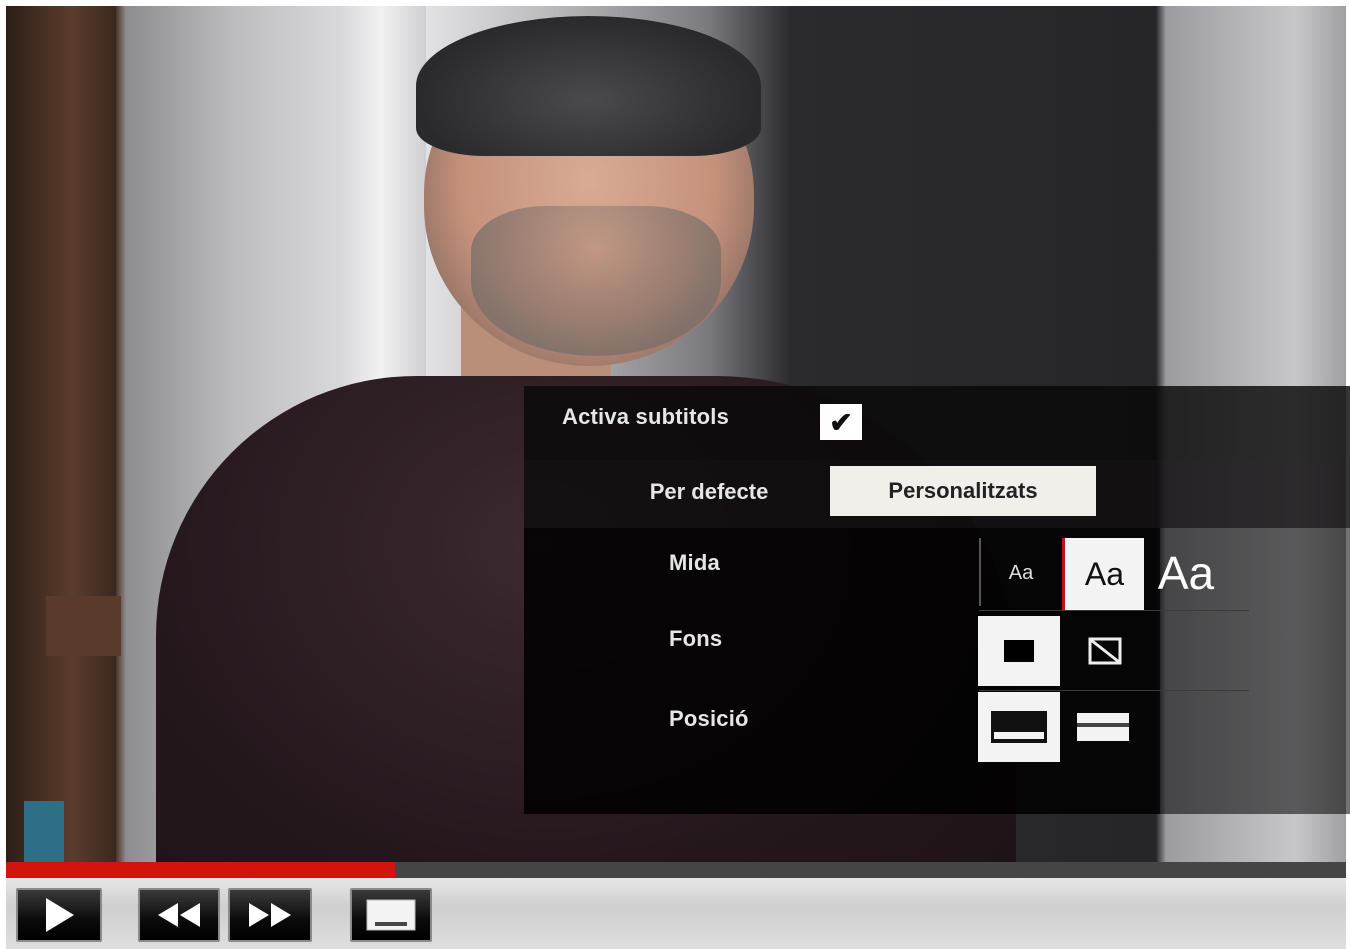 This screenshot has width=1350, height=949. What do you see at coordinates (44, 831) in the screenshot?
I see `video-scene-object` at bounding box center [44, 831].